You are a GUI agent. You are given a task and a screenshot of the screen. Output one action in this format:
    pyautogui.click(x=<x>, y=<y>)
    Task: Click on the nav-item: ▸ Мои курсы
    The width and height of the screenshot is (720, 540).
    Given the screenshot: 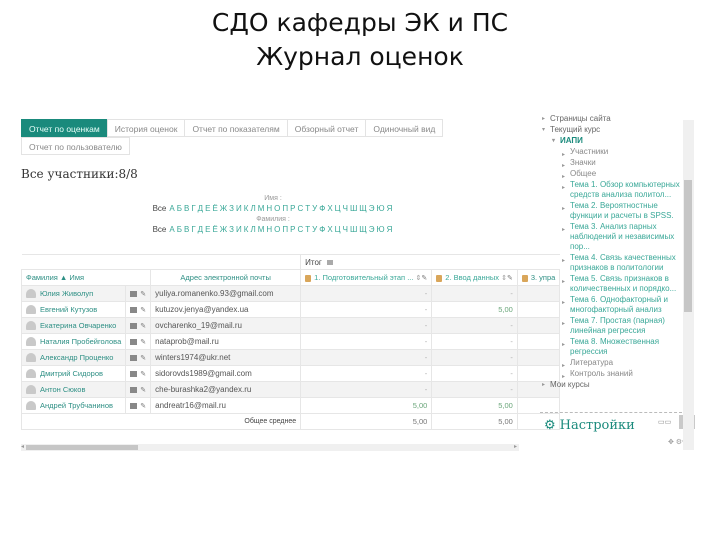 What is the action you would take?
    pyautogui.click(x=615, y=385)
    